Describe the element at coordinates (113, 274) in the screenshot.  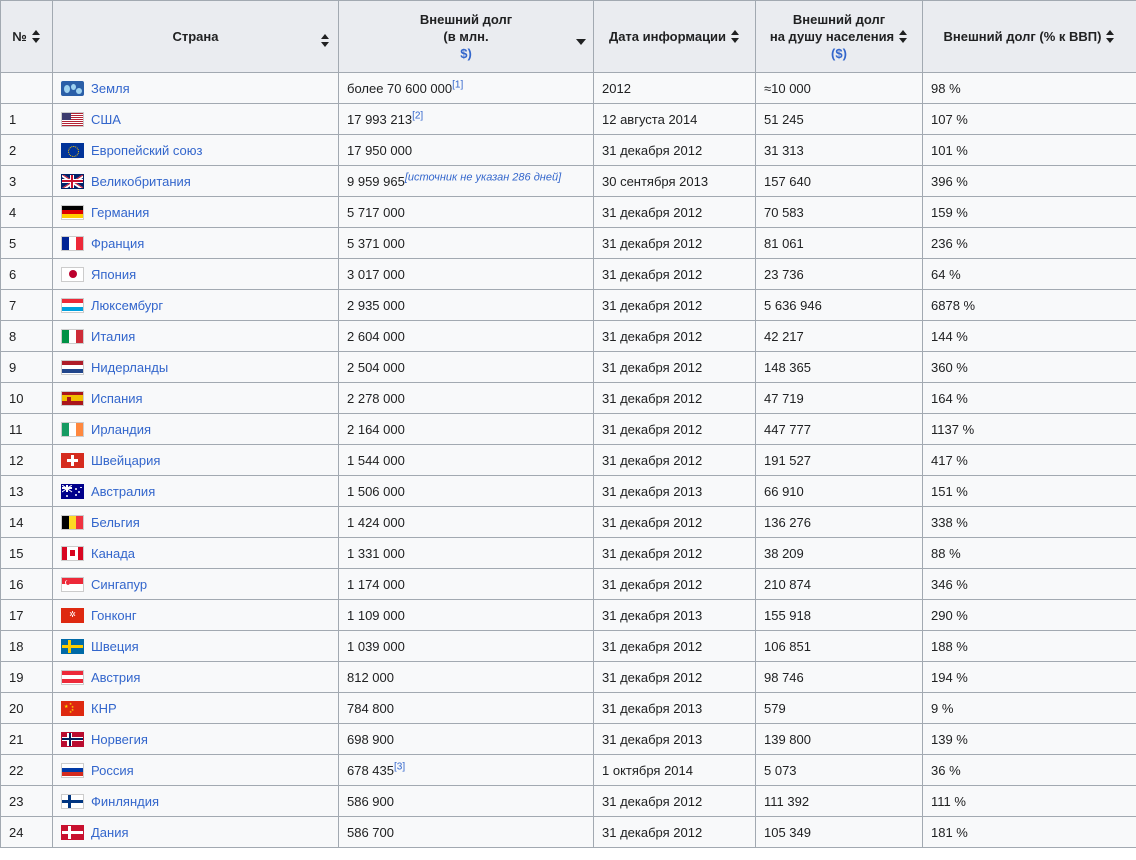
I see `country-link: Япония` at that location.